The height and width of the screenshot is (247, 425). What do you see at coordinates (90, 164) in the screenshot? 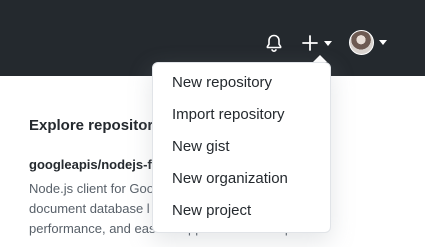
I see `repo-link: googleapis/nodejs-f` at bounding box center [90, 164].